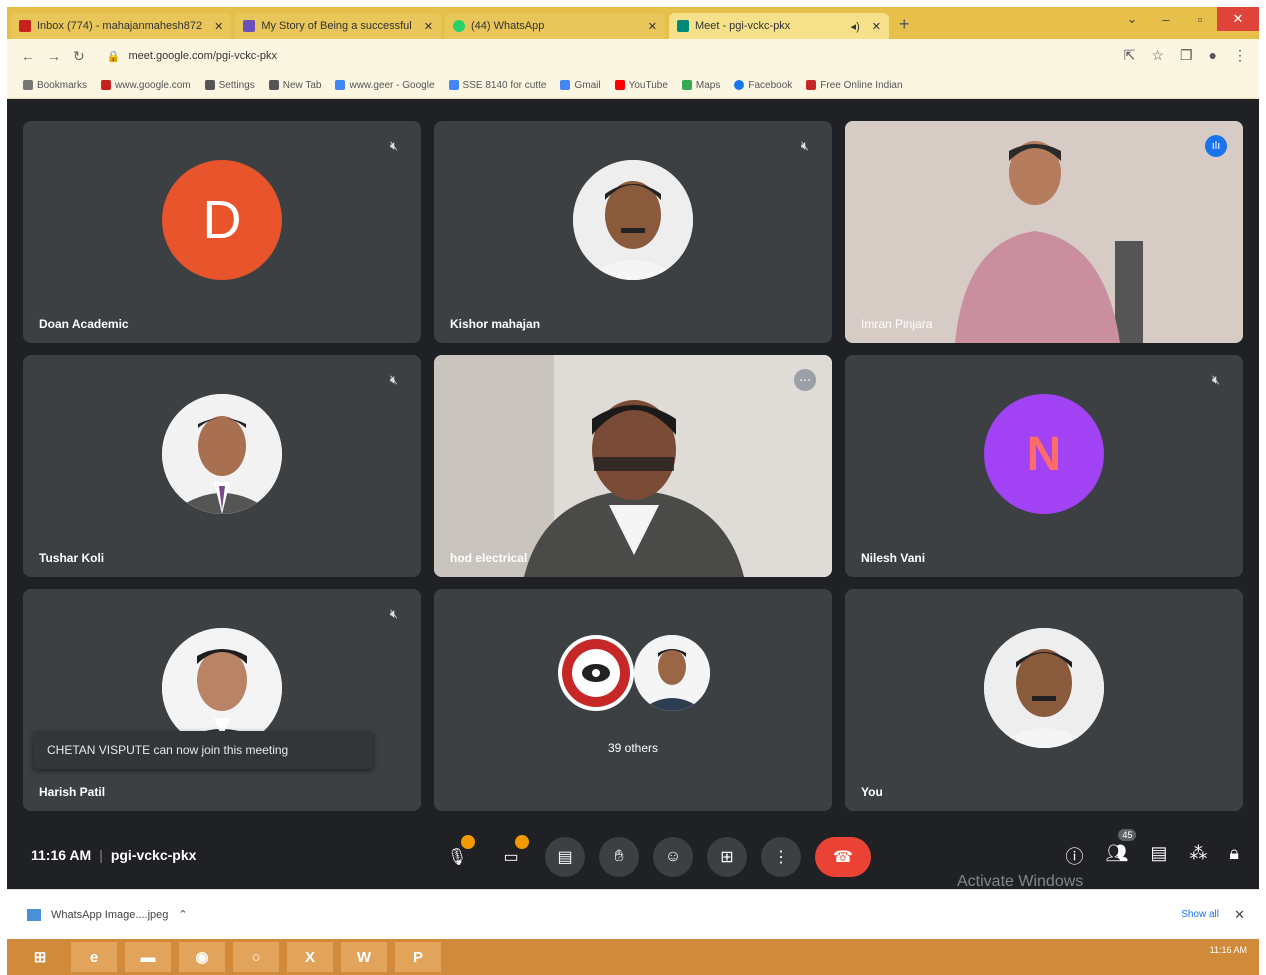 This screenshot has width=1266, height=975. I want to click on bookmark-item: Facebook, so click(763, 85).